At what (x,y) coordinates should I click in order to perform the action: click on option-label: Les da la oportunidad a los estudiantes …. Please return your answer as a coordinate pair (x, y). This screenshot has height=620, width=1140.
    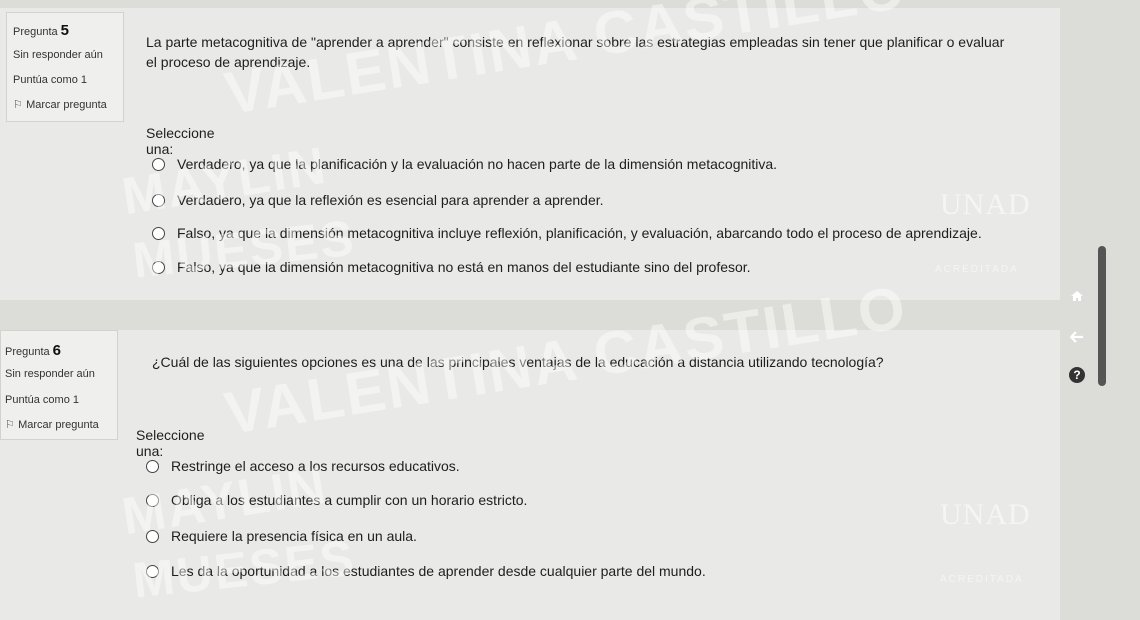
    Looking at the image, I should click on (438, 571).